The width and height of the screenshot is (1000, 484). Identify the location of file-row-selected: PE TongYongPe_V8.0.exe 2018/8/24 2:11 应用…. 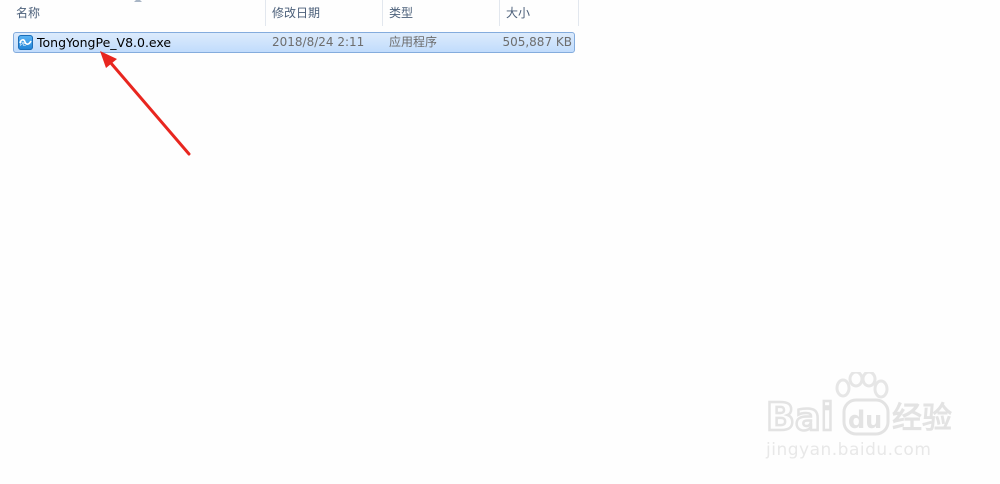
(294, 42).